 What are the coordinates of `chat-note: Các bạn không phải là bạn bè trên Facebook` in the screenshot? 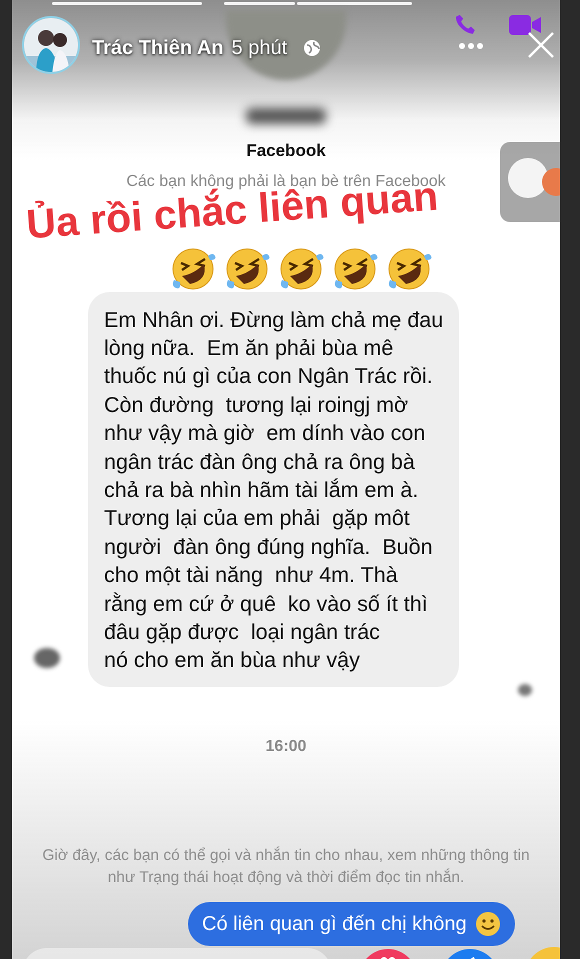 It's located at (286, 181).